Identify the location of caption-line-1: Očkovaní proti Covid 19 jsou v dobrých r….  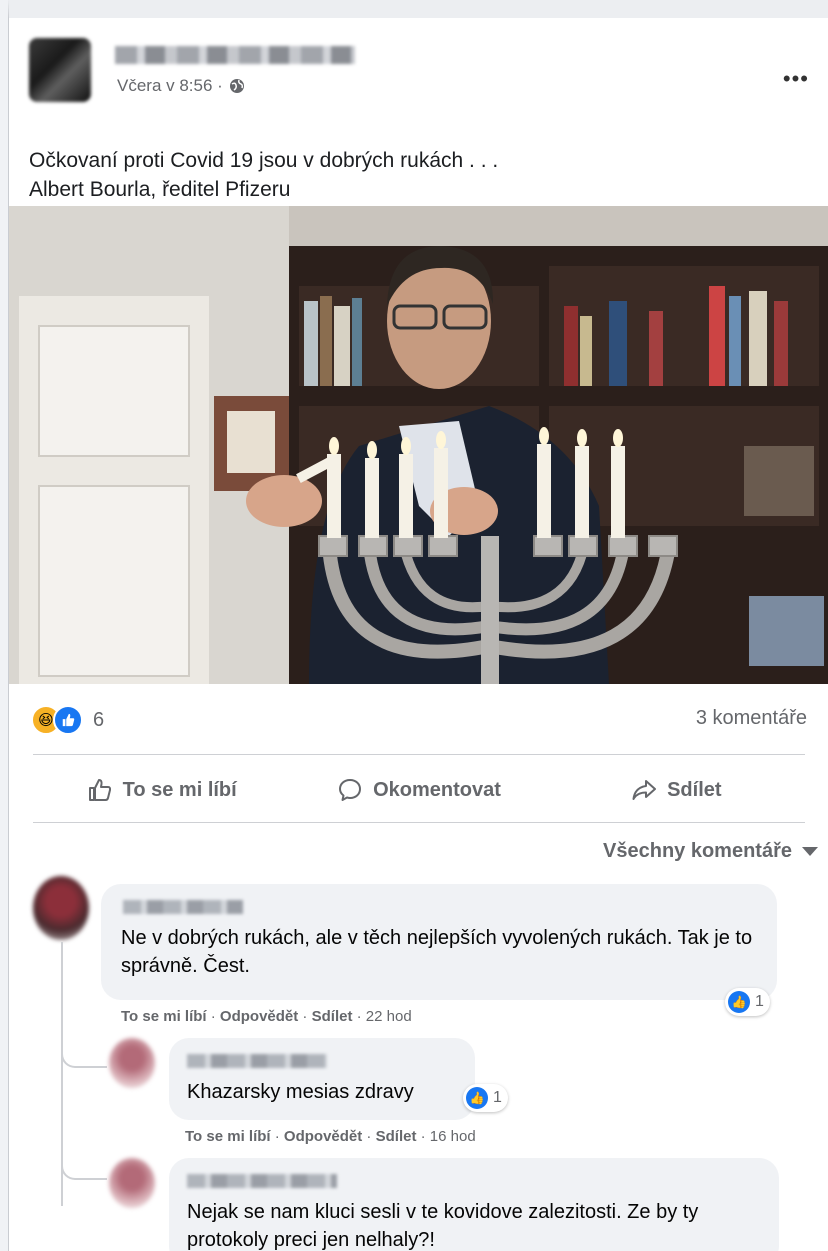
(264, 160).